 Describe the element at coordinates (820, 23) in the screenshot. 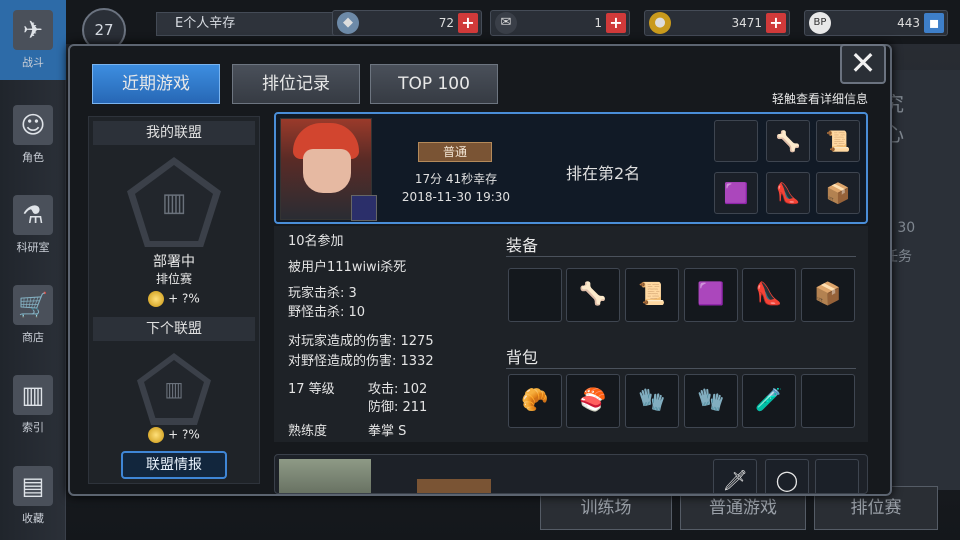

I see `bp-badge-icon: BP` at that location.